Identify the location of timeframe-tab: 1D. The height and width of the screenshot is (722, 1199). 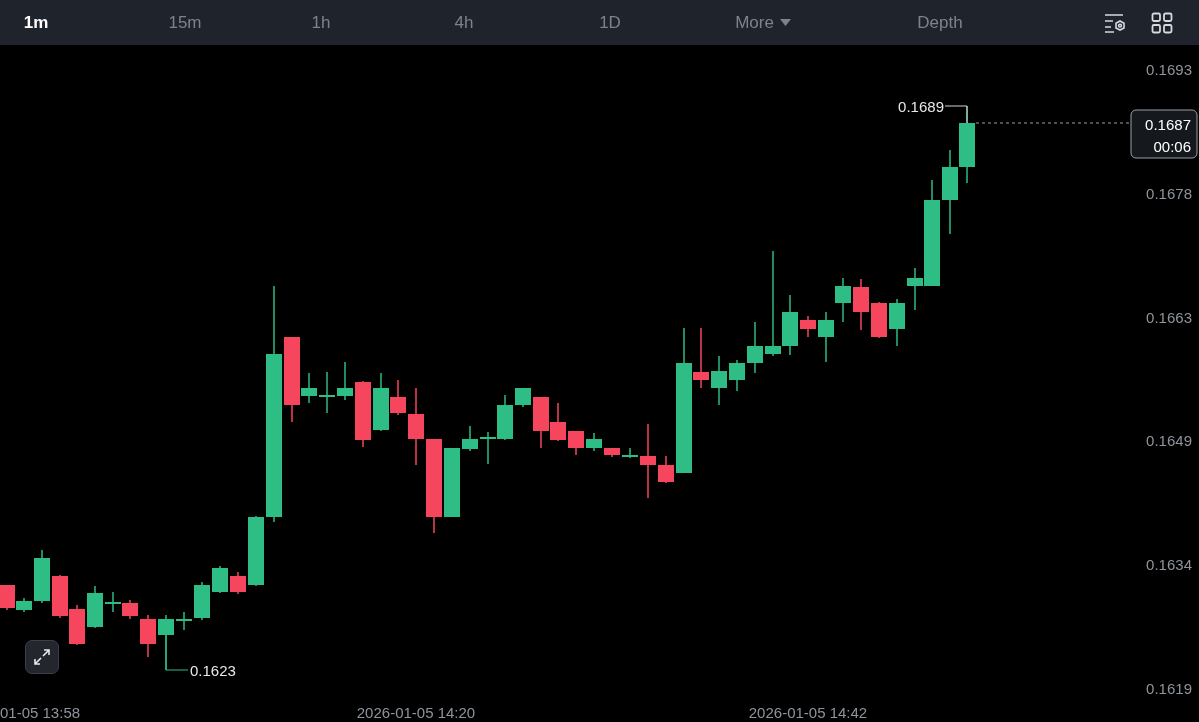
(610, 22).